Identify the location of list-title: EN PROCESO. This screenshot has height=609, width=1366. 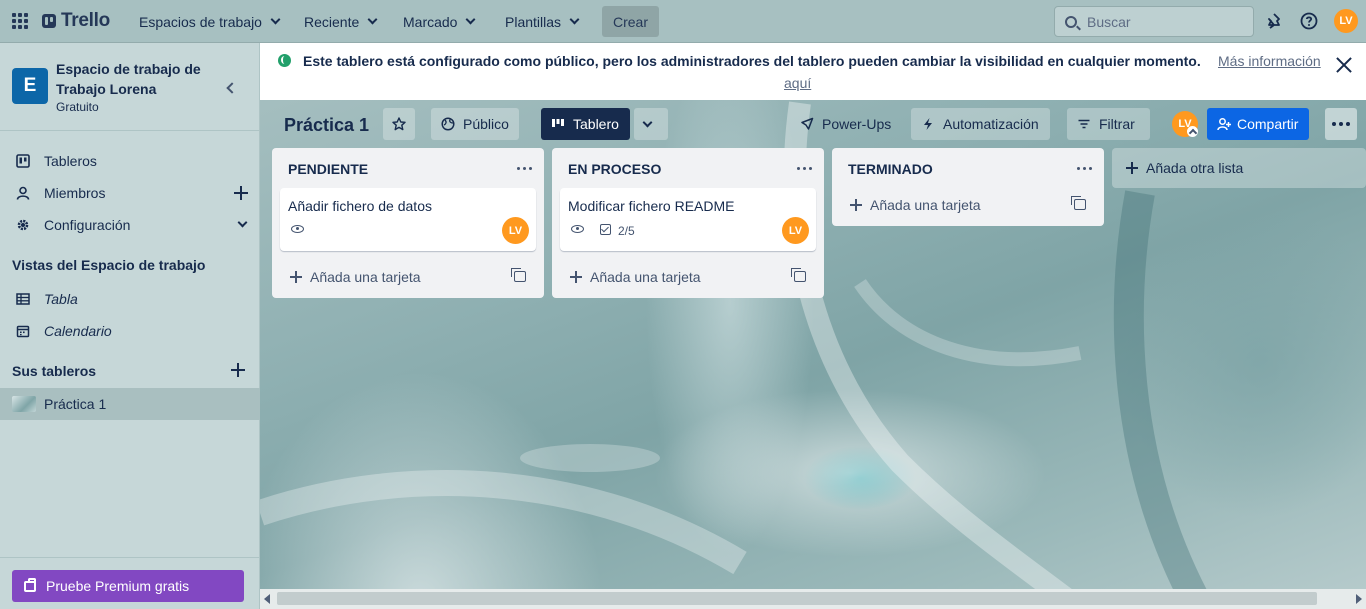
(614, 169).